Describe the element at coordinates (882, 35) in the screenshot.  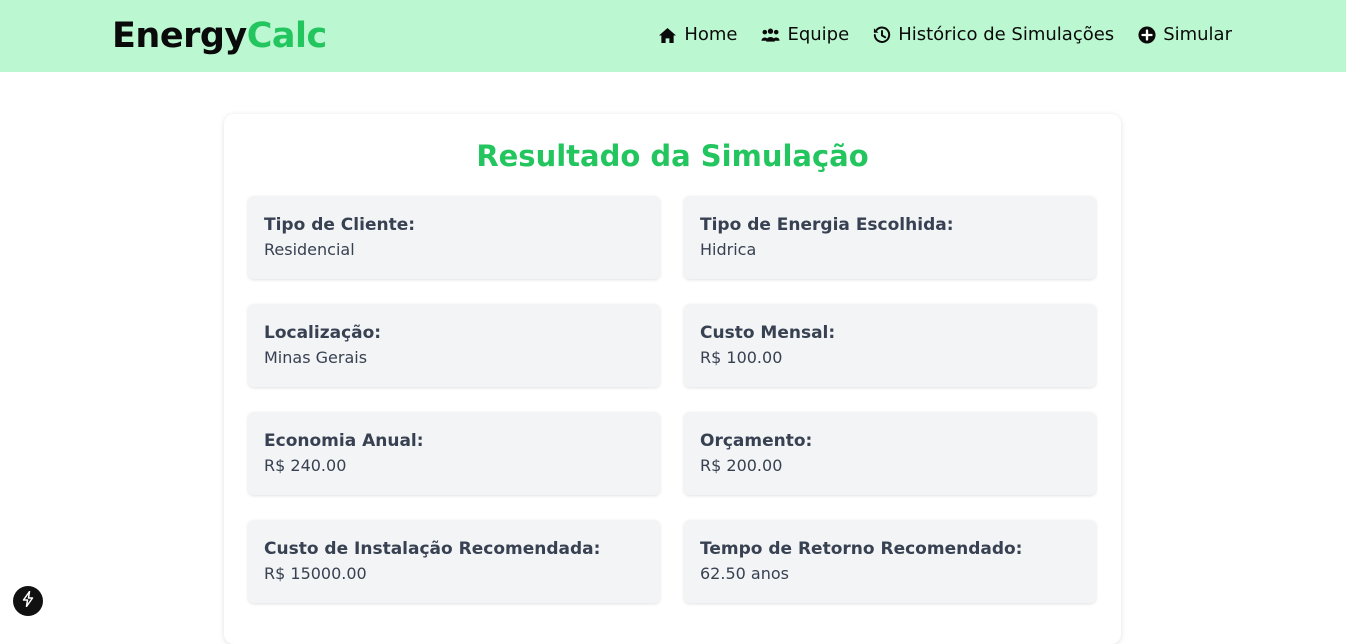
I see `history-icon` at that location.